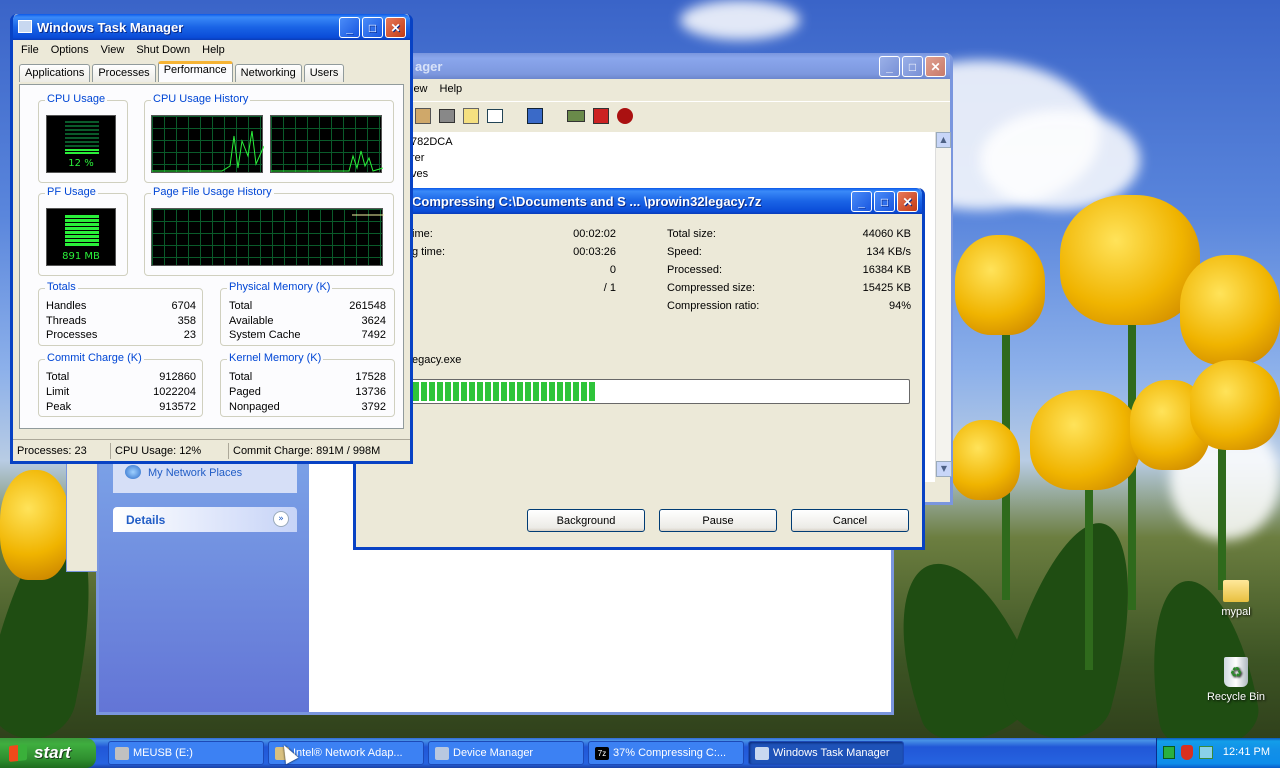 The width and height of the screenshot is (1280, 768). What do you see at coordinates (943, 304) in the screenshot?
I see `vertical-scrollbar: ▲ ▼` at bounding box center [943, 304].